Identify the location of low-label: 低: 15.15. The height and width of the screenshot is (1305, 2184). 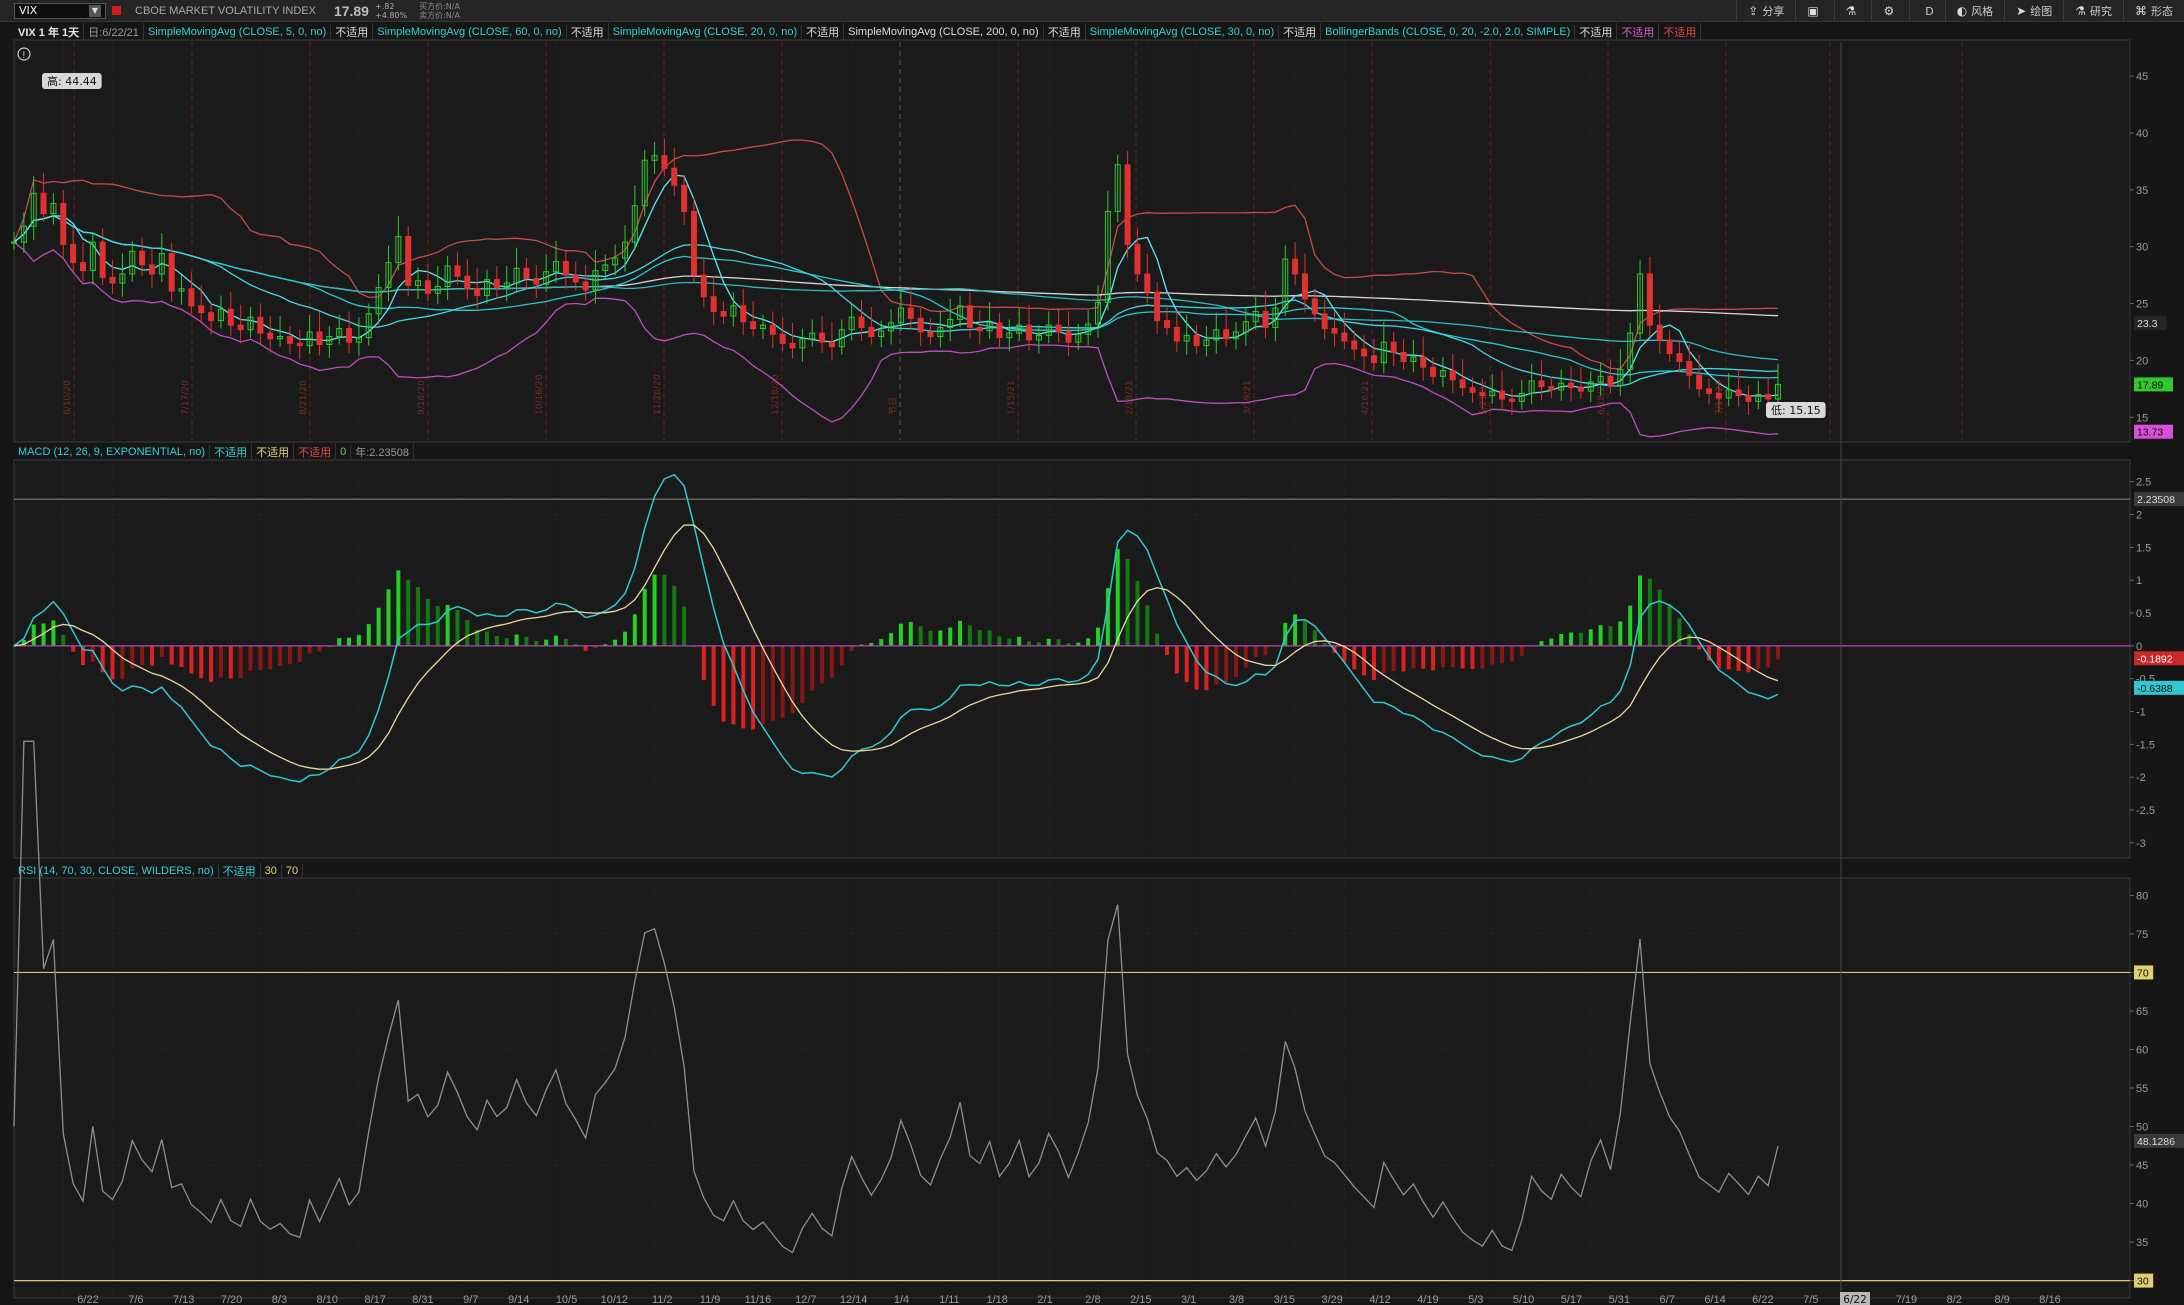
(1796, 410).